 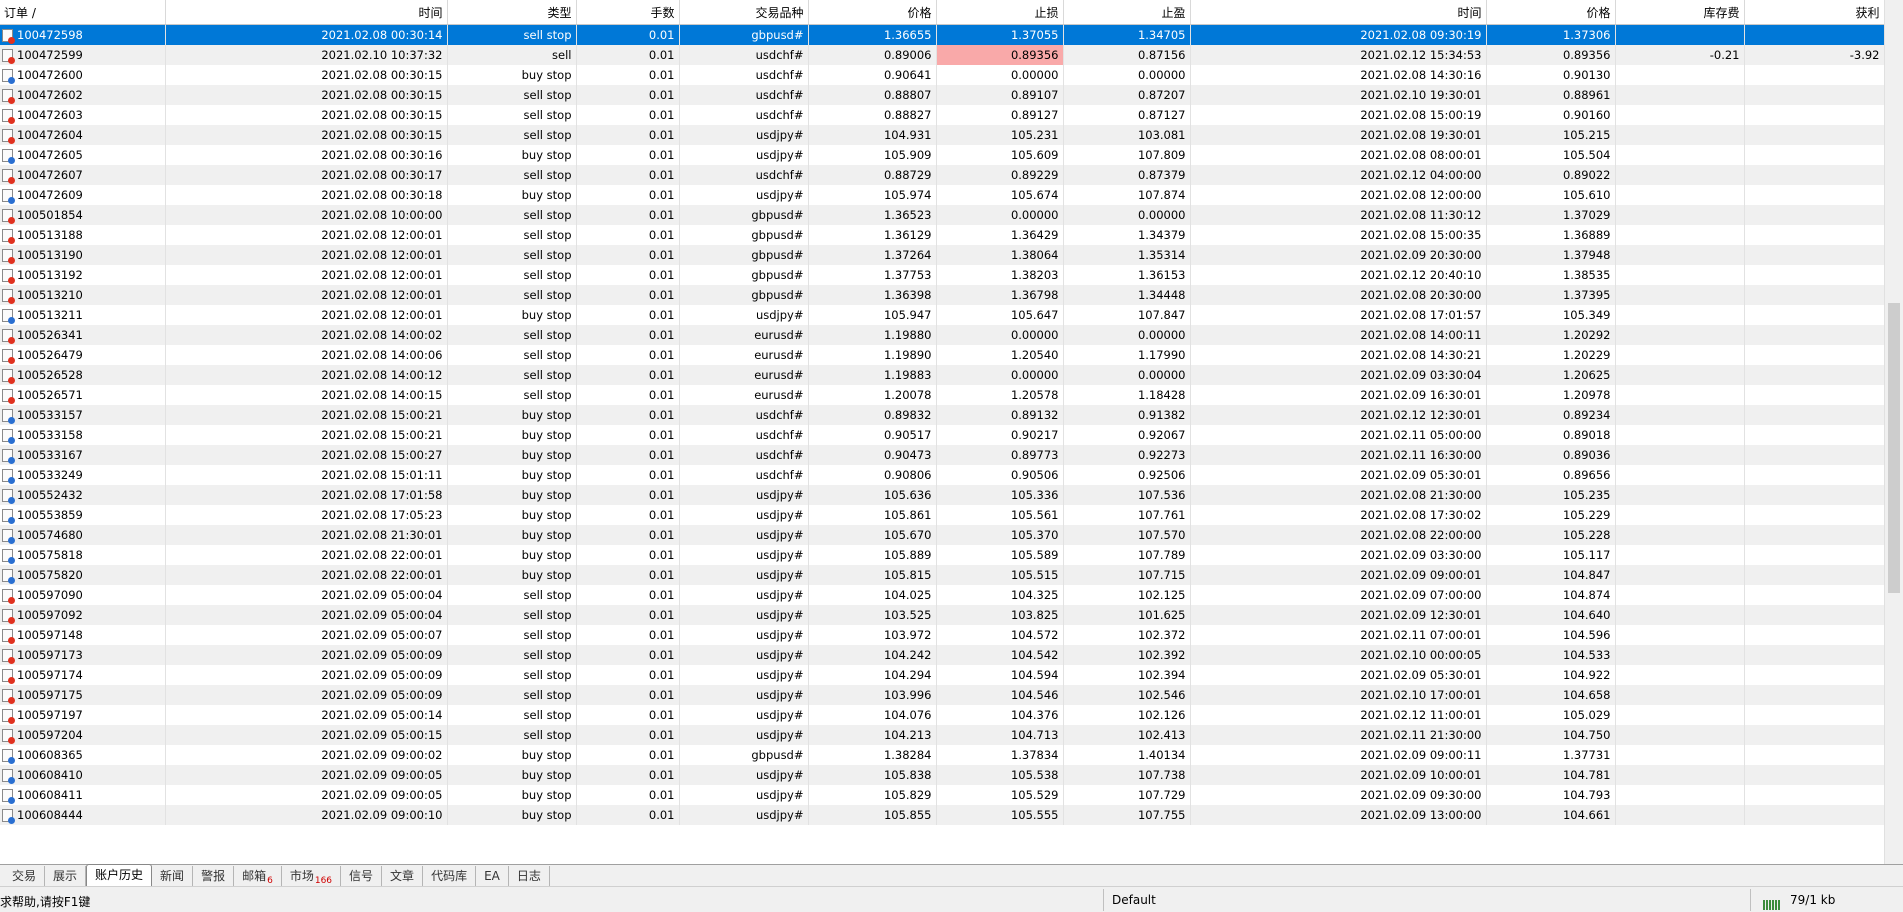 I want to click on tab-0: 交易, so click(x=25, y=876).